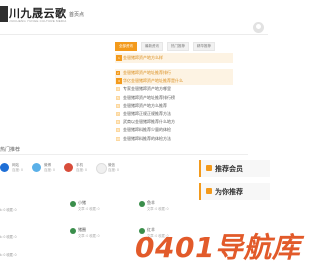 Image resolution: width=320 pixels, height=266 pixels. I want to click on share-card-web: 网站 百度: 0, so click(18, 171).